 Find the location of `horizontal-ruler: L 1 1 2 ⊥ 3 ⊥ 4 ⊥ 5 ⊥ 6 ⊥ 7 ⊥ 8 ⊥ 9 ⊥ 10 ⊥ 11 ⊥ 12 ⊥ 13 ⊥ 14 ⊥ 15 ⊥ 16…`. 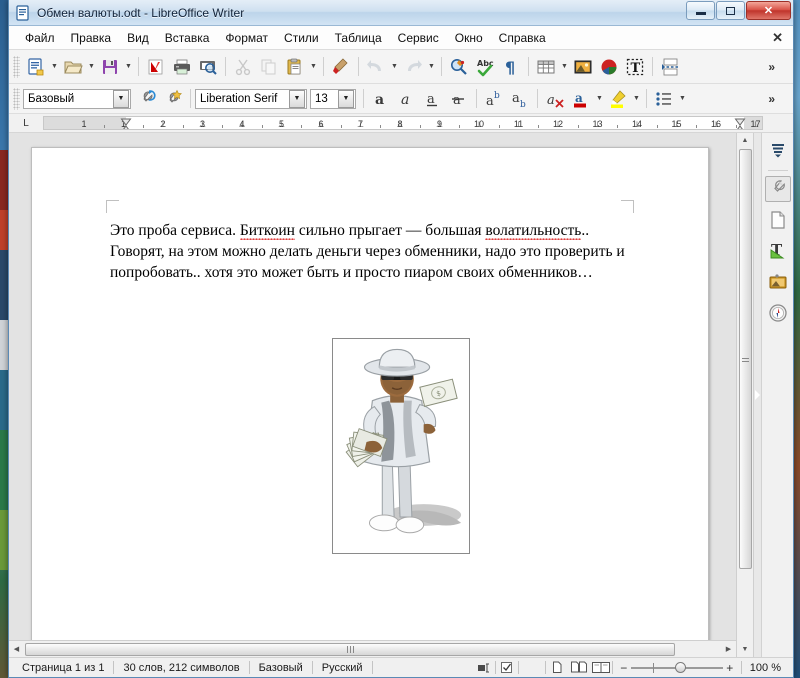

horizontal-ruler: L 1 1 2 ⊥ 3 ⊥ 4 ⊥ 5 ⊥ 6 ⊥ 7 ⊥ 8 ⊥ 9 ⊥ 10 ⊥ 11 ⊥ 12 ⊥ 13 ⊥ 14 ⊥ 15 ⊥ 16… is located at coordinates (401, 123).